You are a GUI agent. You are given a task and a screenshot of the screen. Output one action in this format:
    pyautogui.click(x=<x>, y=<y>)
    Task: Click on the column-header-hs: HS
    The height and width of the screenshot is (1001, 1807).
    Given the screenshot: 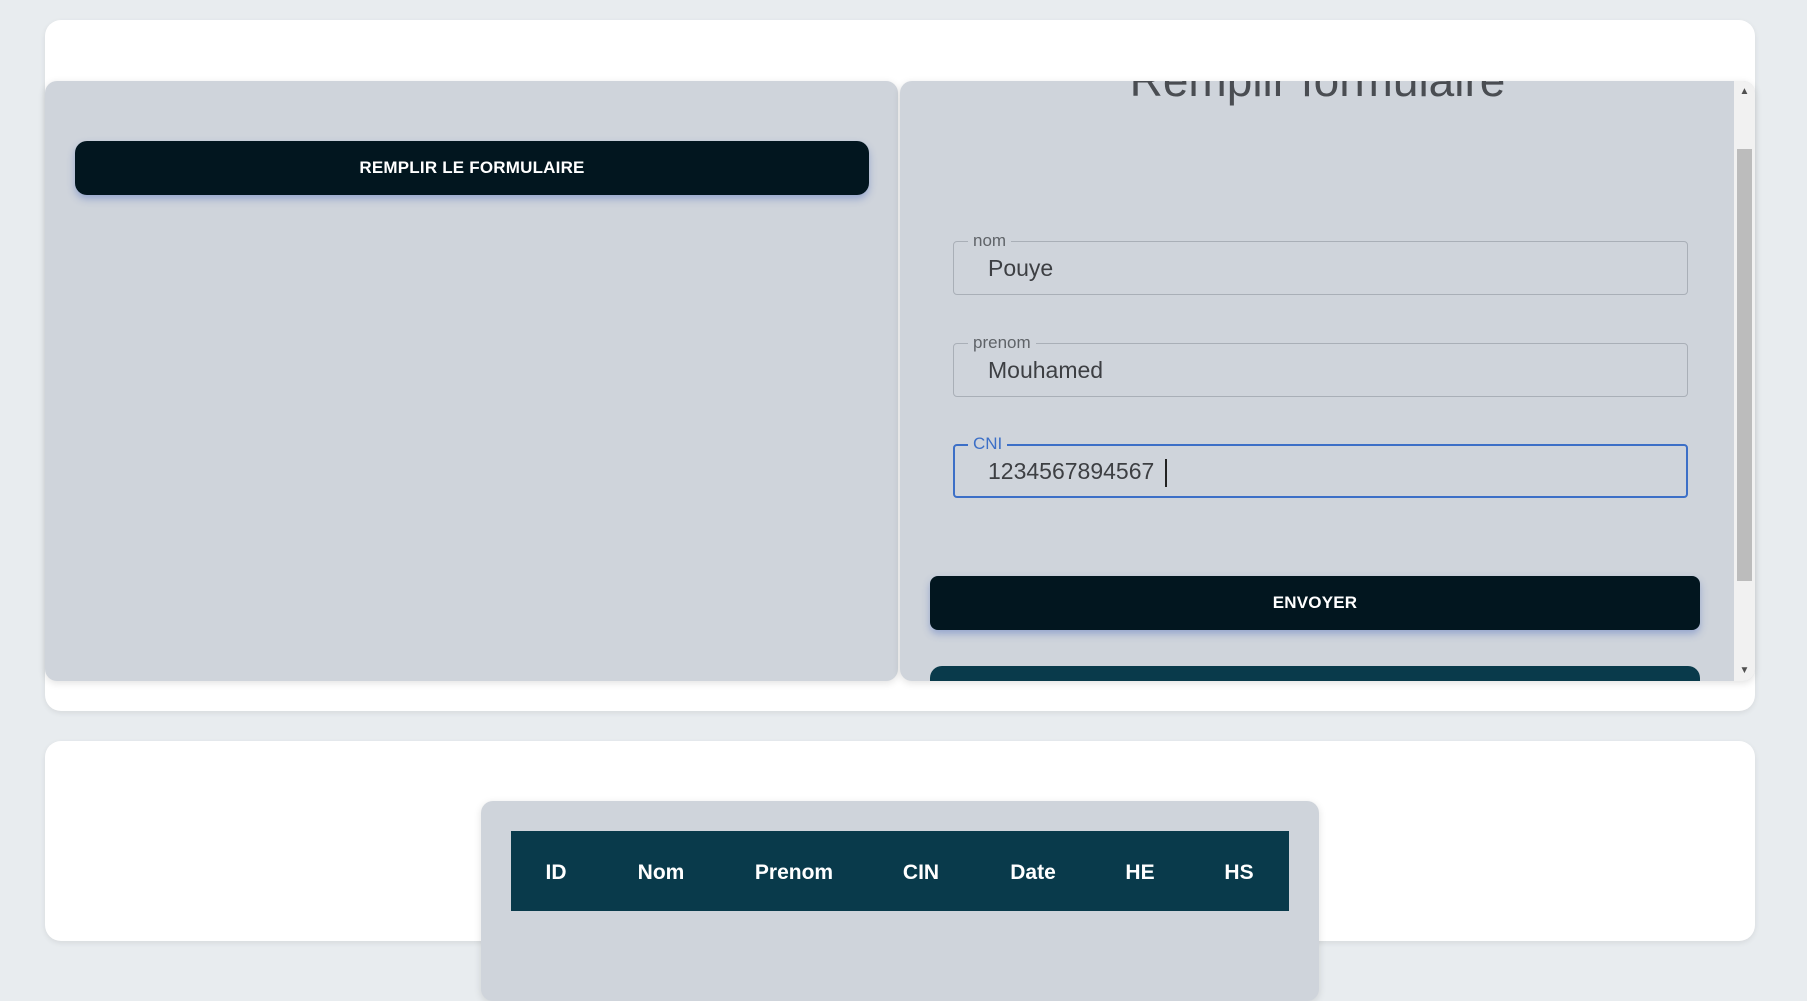 What is the action you would take?
    pyautogui.click(x=1239, y=872)
    